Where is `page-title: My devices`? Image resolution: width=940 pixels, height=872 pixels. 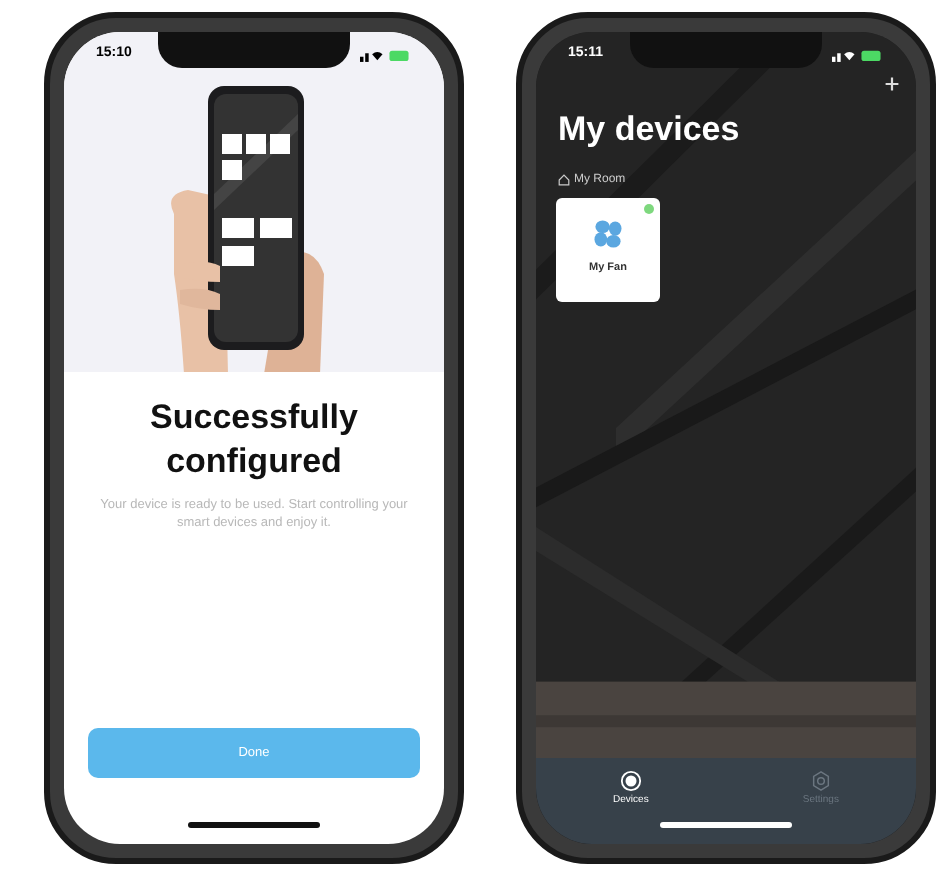 page-title: My devices is located at coordinates (649, 130).